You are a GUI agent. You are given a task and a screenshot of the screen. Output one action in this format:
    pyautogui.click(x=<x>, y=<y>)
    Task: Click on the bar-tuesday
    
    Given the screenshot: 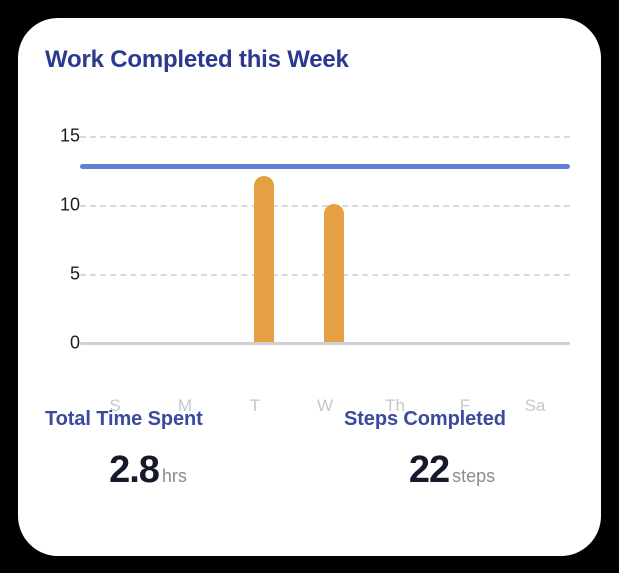 What is the action you would take?
    pyautogui.click(x=264, y=259)
    